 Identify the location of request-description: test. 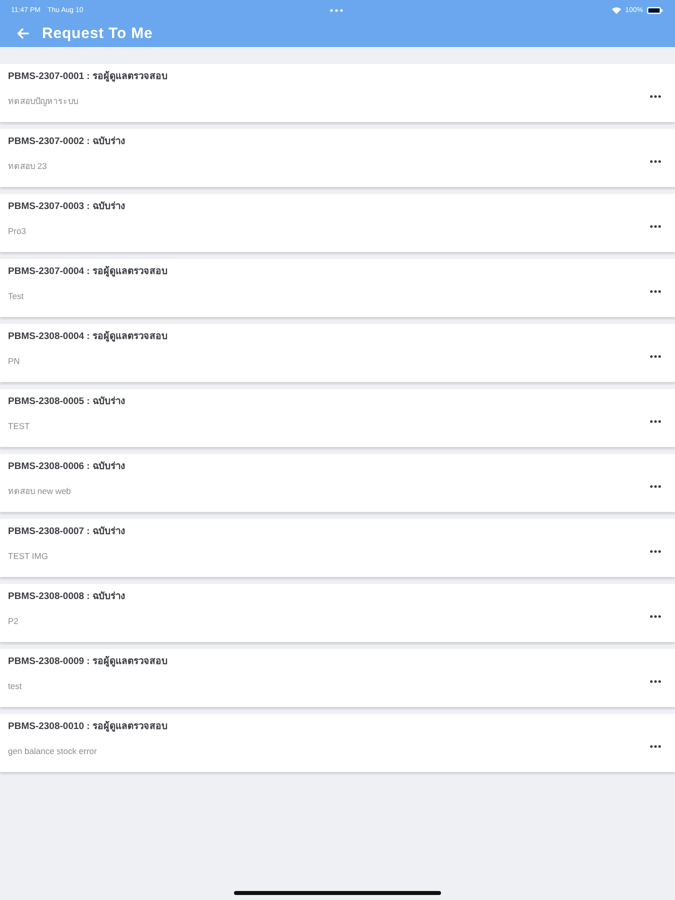
(15, 686).